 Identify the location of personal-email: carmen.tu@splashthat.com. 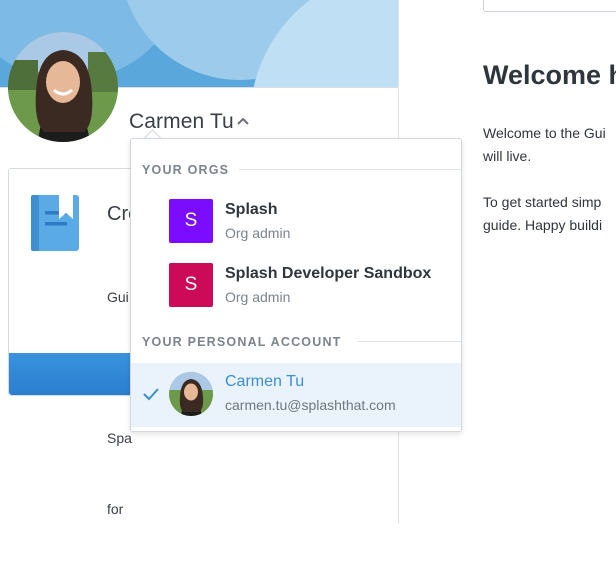
(310, 405).